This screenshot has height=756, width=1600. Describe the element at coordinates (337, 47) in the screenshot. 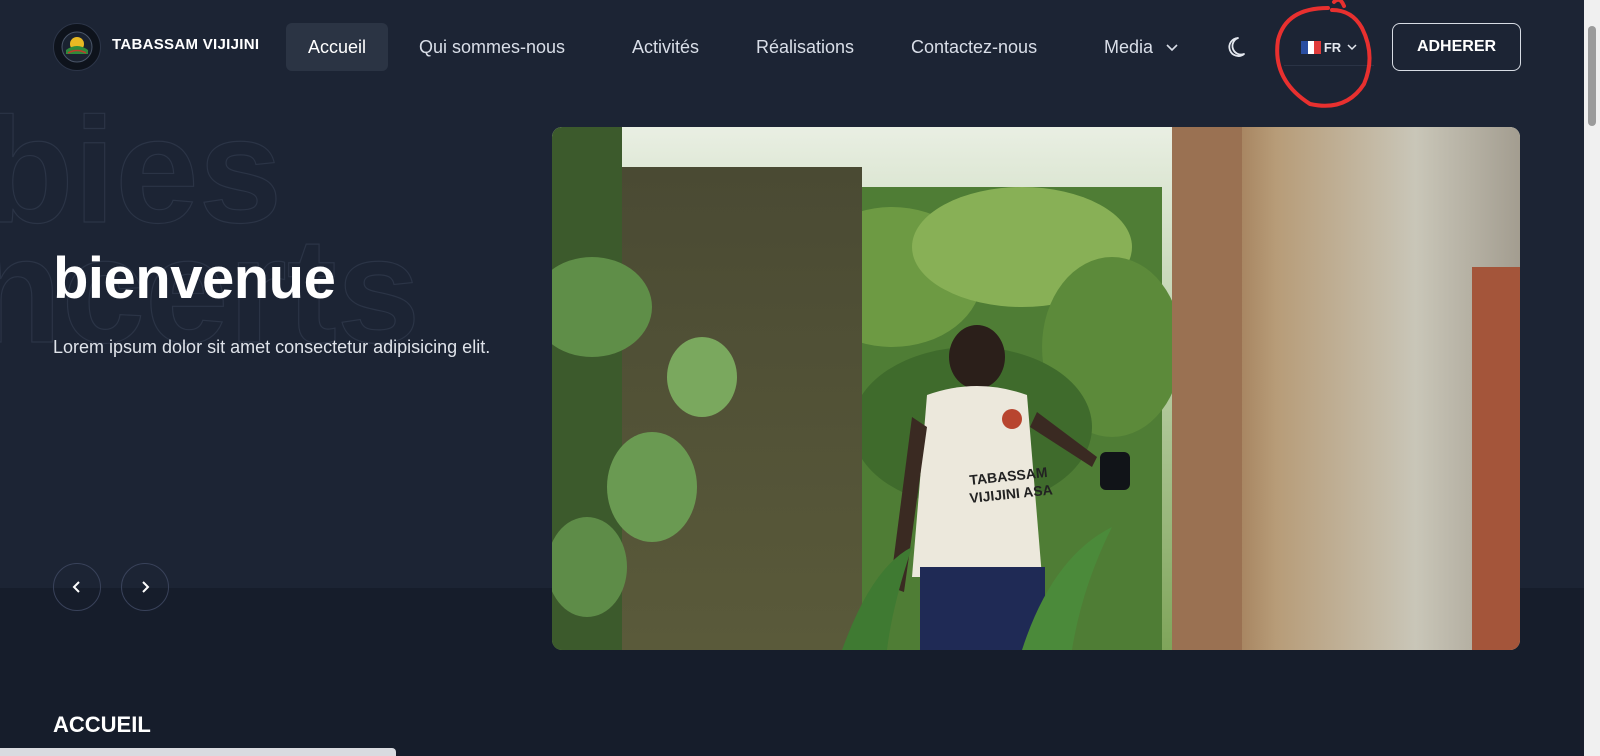

I see `nav-accueil: Accueil` at that location.